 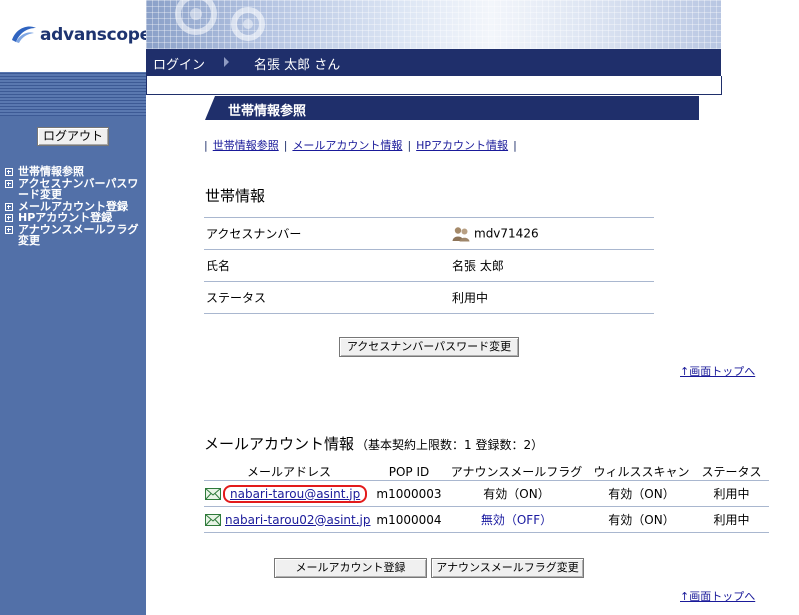 What do you see at coordinates (450, 445) in the screenshot?
I see `mail-subheading: （基本契約上限数：1 登録数：2）` at bounding box center [450, 445].